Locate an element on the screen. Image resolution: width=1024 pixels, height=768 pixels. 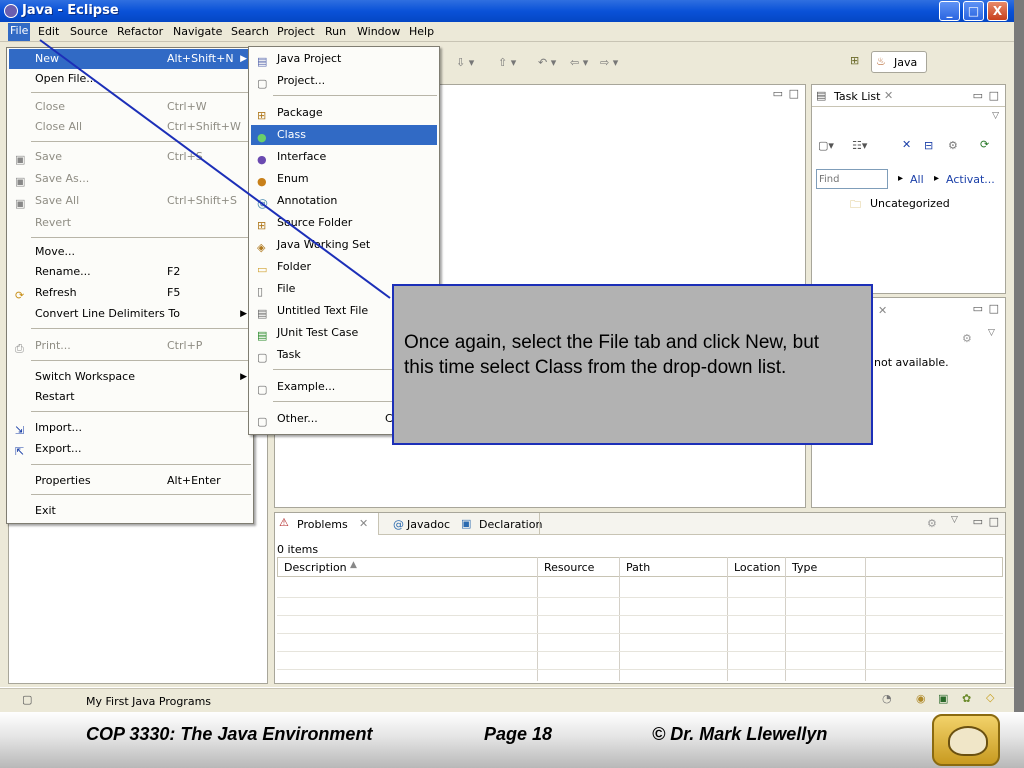
problems-tab-label: Problems is located at coordinates (322, 524).